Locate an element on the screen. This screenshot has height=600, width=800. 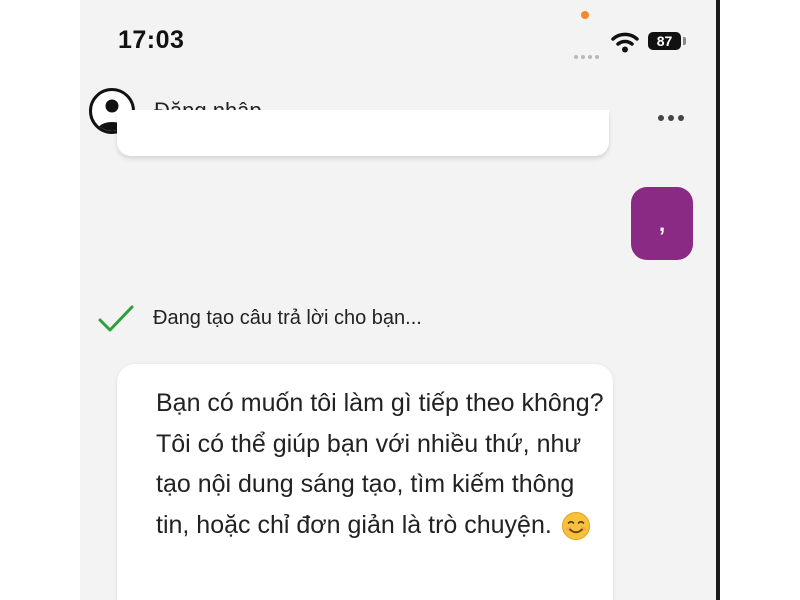
wifi-icon is located at coordinates (625, 42).